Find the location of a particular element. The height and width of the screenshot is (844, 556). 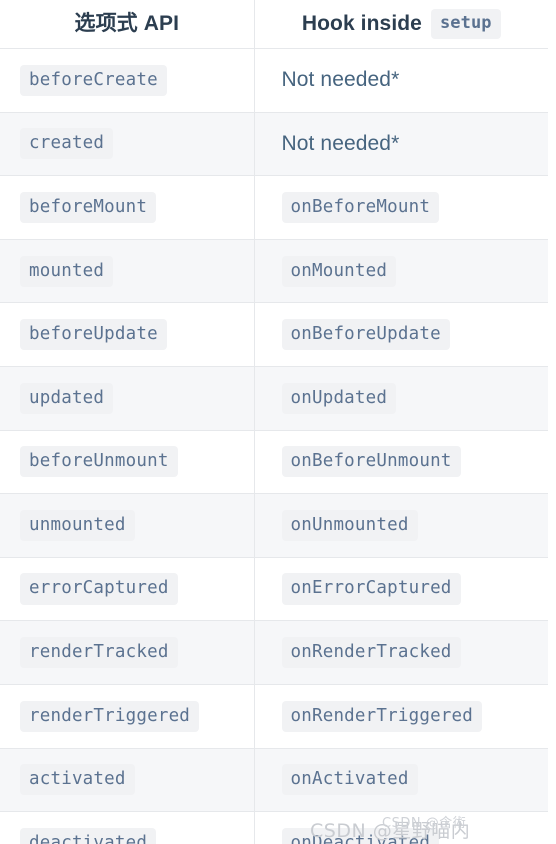

hook-code-badge: onBeforeMount is located at coordinates (360, 207).